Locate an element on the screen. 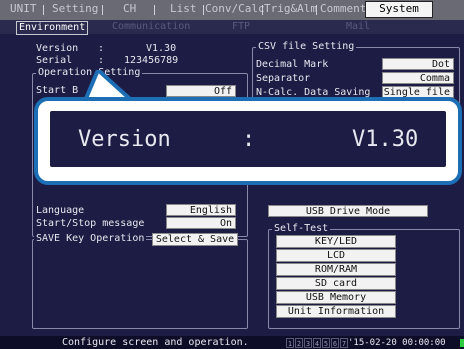 The image size is (464, 349). channel-indicator-7: 7 is located at coordinates (344, 343).